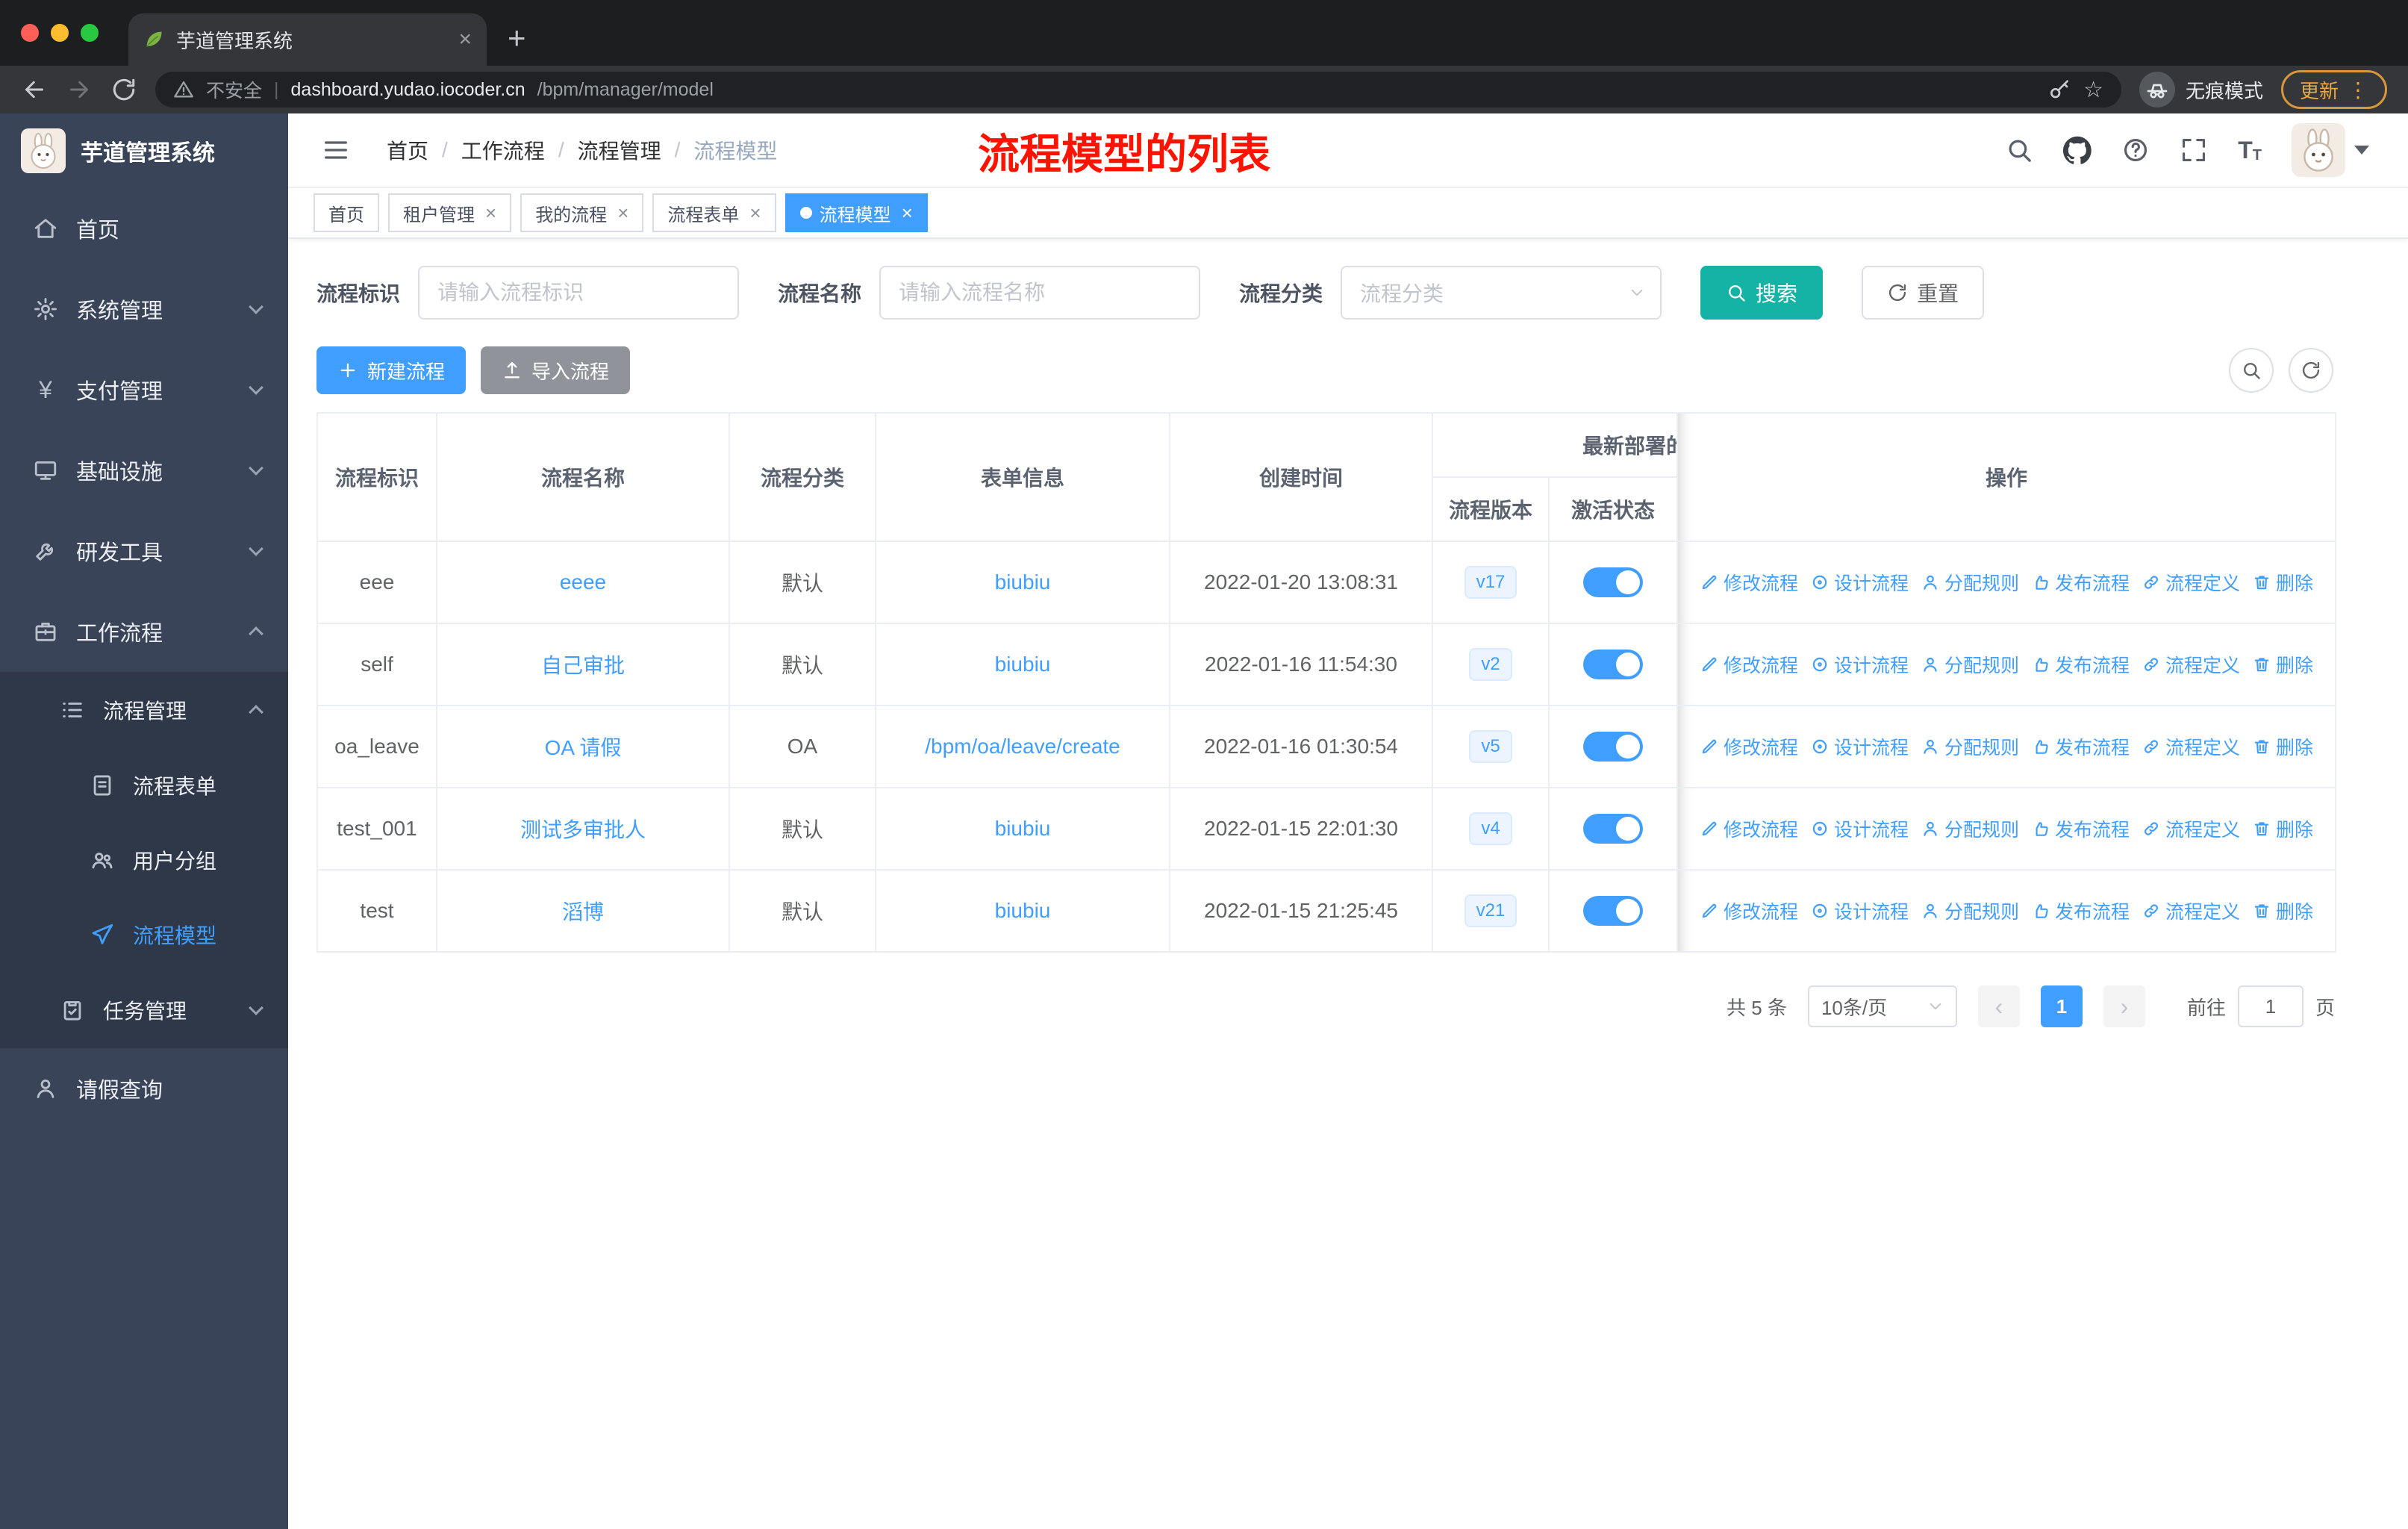  I want to click on tab-tag-my-process: 我的流程 ×, so click(582, 213).